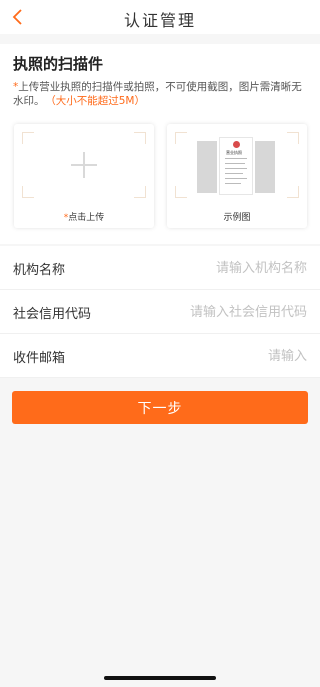 This screenshot has height=687, width=320. What do you see at coordinates (39, 358) in the screenshot?
I see `email-label: 收件邮箱` at bounding box center [39, 358].